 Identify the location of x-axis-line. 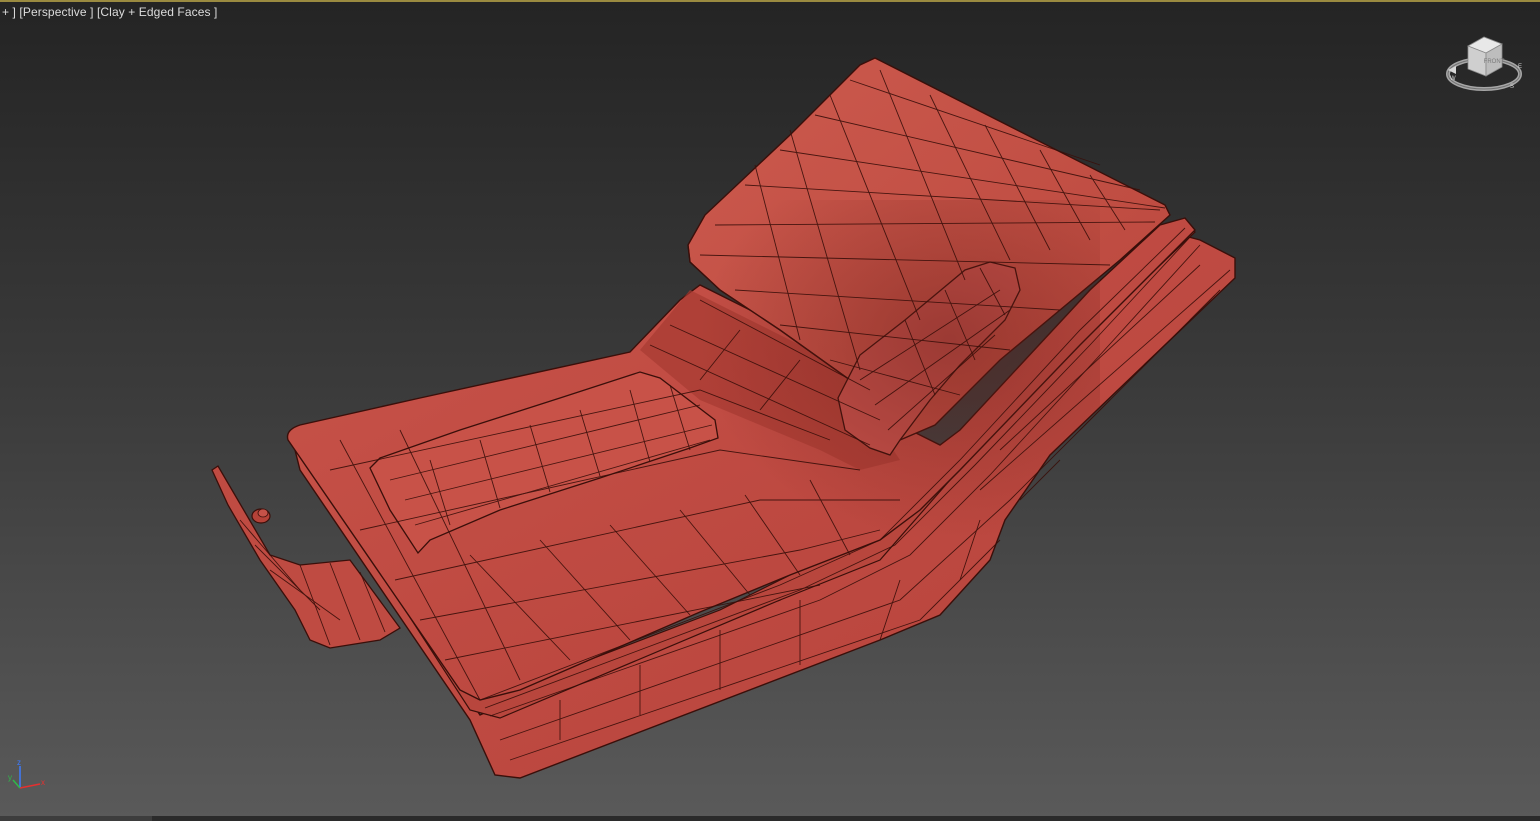
(30, 786).